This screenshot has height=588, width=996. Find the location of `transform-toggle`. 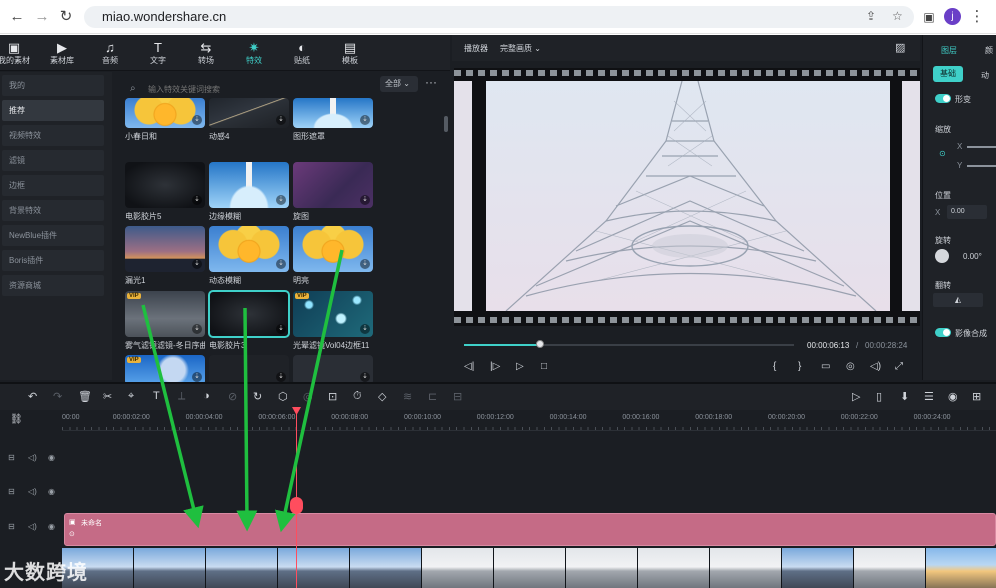

transform-toggle is located at coordinates (943, 98).